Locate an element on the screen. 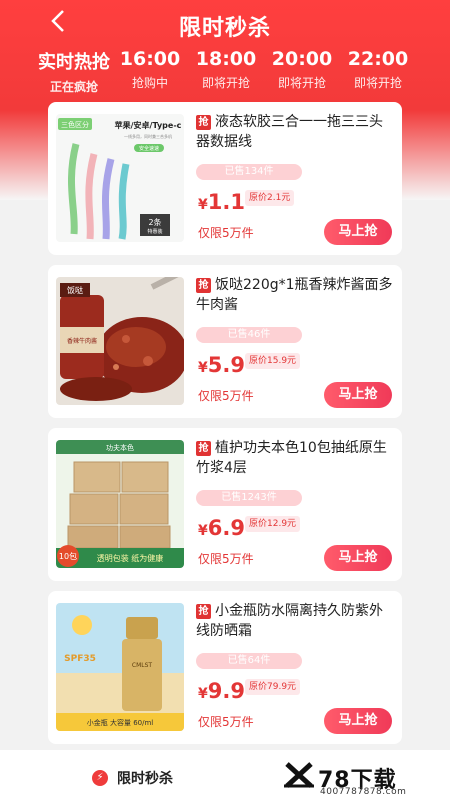  product-image: 香辣牛肉酱 饭哒 is located at coordinates (120, 341).